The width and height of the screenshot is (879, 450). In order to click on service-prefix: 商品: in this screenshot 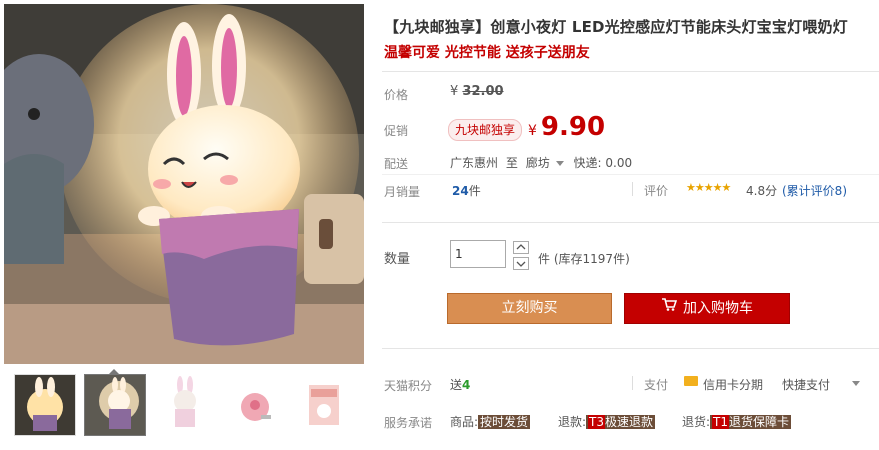, I will do `click(464, 422)`.